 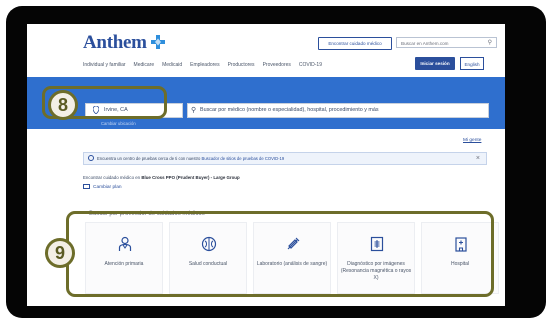 What do you see at coordinates (172, 65) in the screenshot?
I see `nav-item-medicaid: Medicaid` at bounding box center [172, 65].